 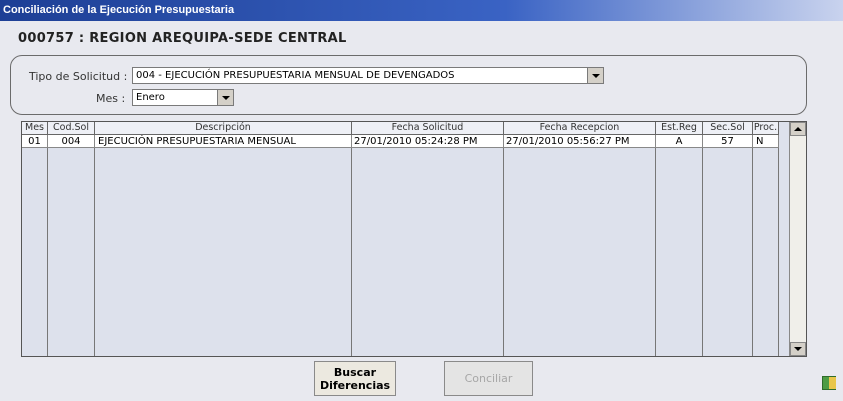 I want to click on table-cell-proc: N, so click(x=766, y=141).